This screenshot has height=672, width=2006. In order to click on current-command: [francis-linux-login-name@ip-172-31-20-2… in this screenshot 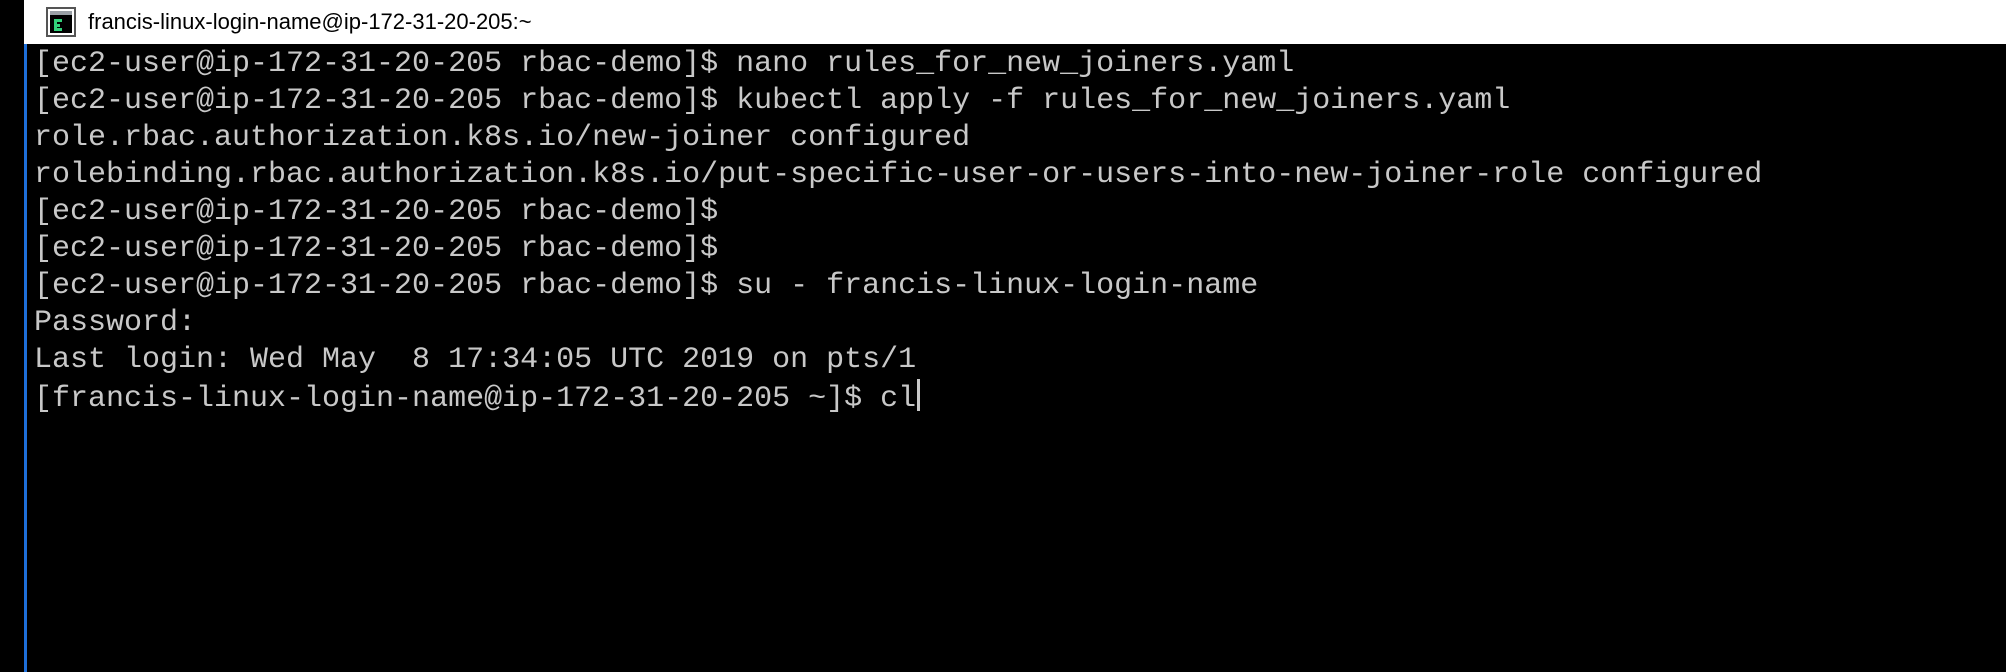, I will do `click(475, 399)`.